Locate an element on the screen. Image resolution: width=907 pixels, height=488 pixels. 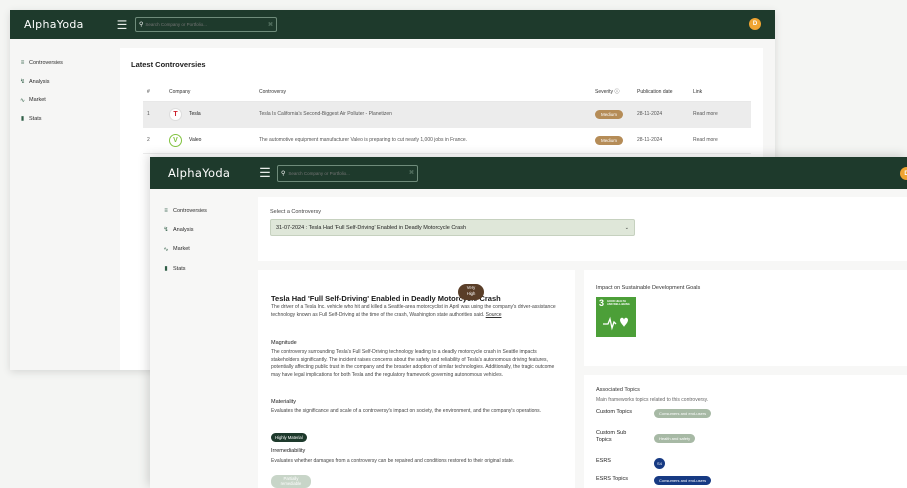
sdg-goal-tile: 3 GOOD HEALTH AND WELL-BEING is located at coordinates (616, 317).